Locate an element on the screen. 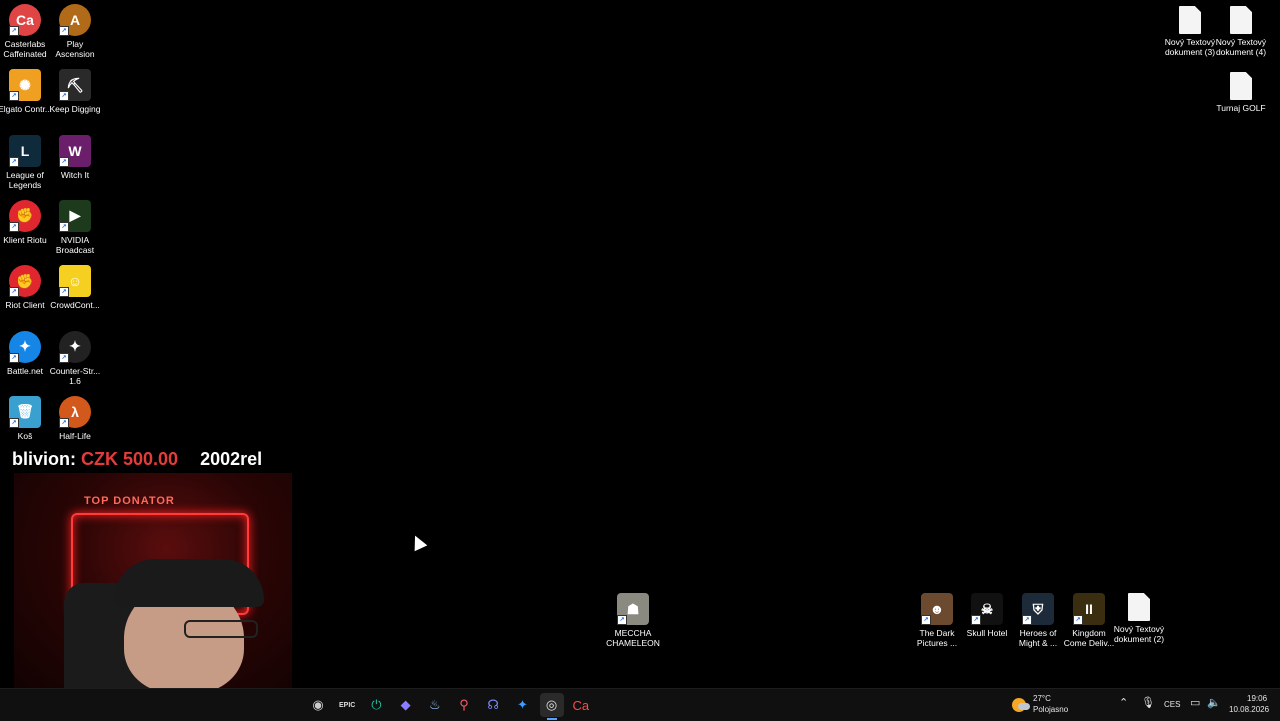  desktop-shortcut: W ↗ Witch It is located at coordinates (75, 157).